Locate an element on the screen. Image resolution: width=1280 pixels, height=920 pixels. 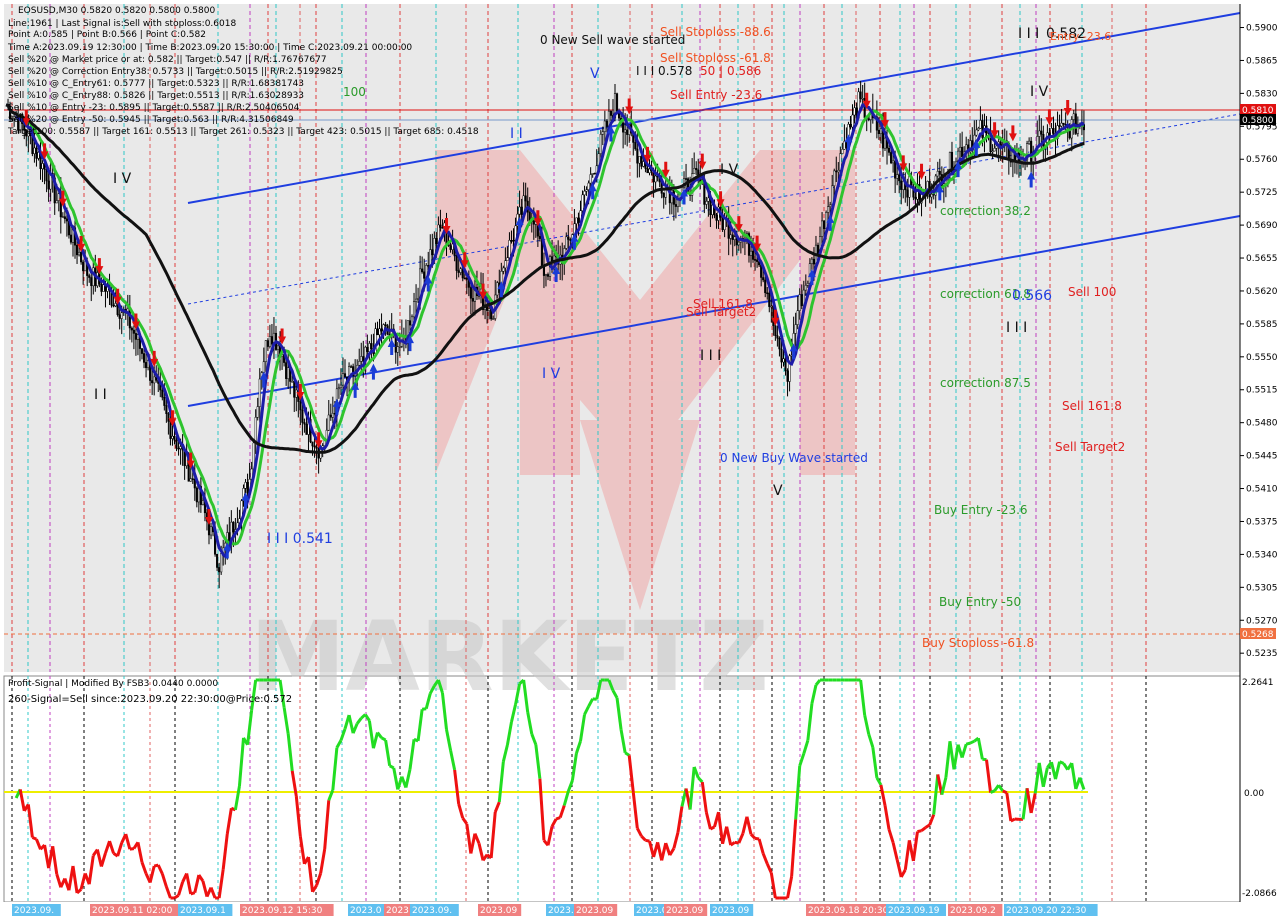
price-tick-label: 0.5375 is located at coordinates (1262, 522).